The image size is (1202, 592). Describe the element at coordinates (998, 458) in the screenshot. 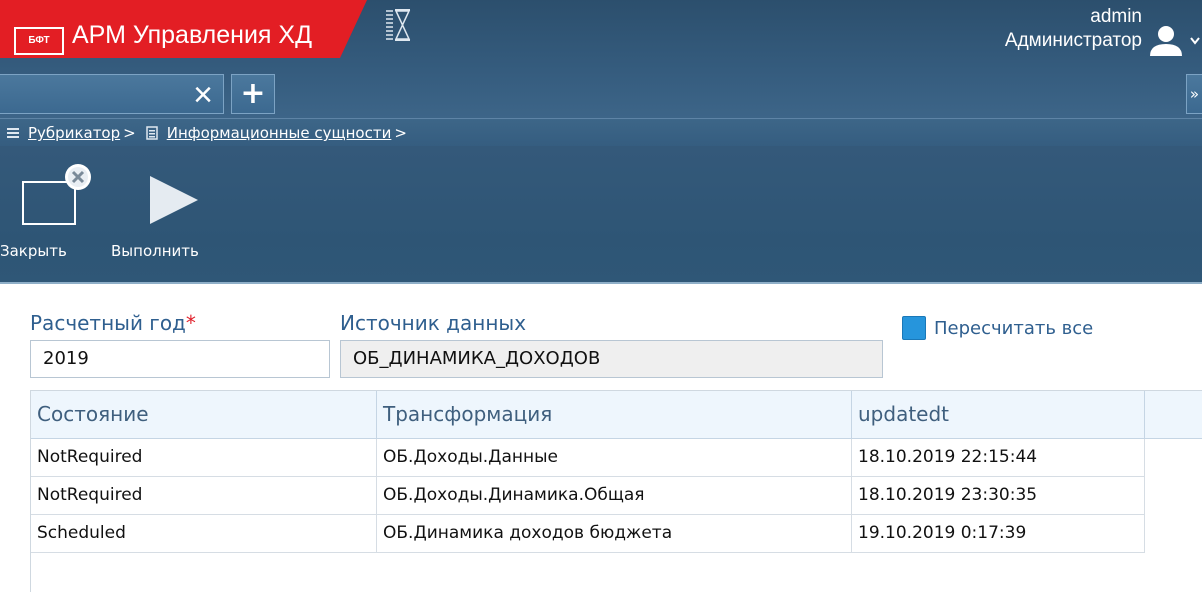

I see `cell-updatedt: 18.10.2019 22:15:44` at that location.